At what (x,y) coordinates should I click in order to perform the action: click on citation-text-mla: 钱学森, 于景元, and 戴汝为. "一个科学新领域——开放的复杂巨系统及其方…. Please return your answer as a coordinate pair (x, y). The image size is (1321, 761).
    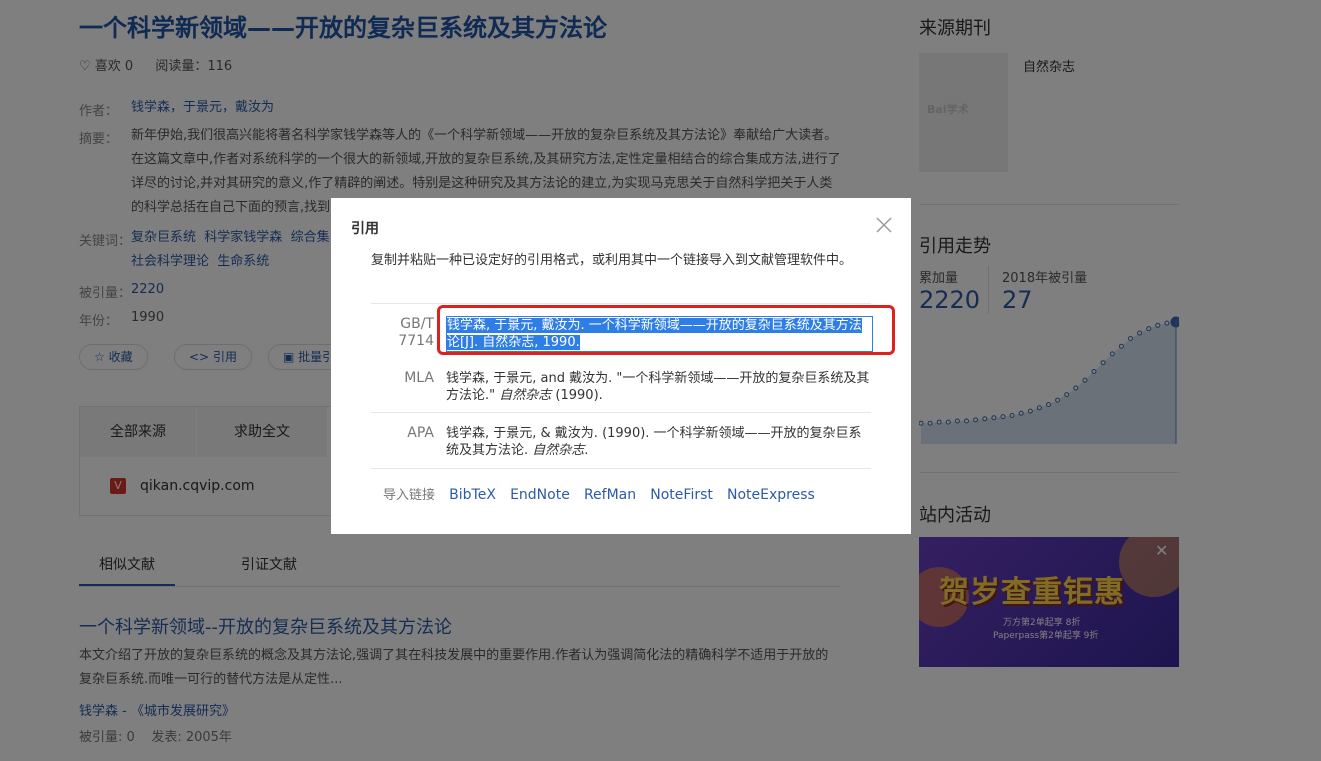
    Looking at the image, I should click on (658, 387).